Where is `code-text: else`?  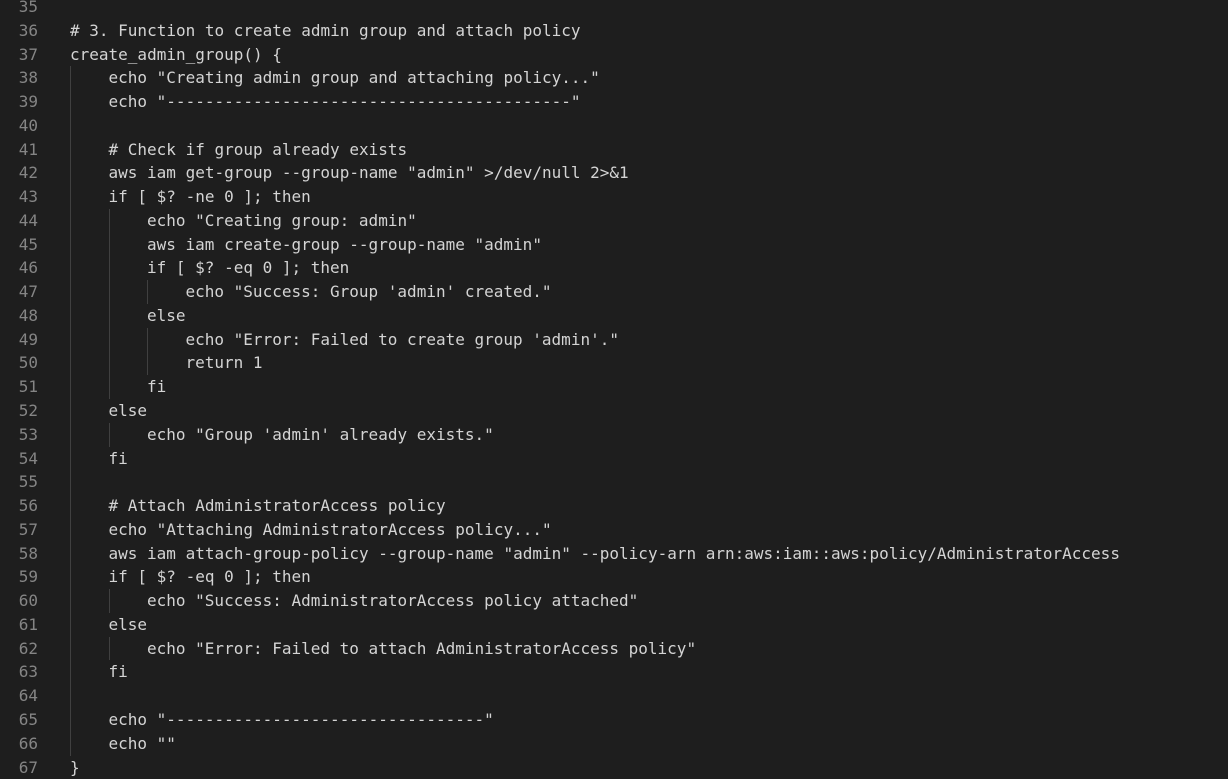 code-text: else is located at coordinates (128, 411).